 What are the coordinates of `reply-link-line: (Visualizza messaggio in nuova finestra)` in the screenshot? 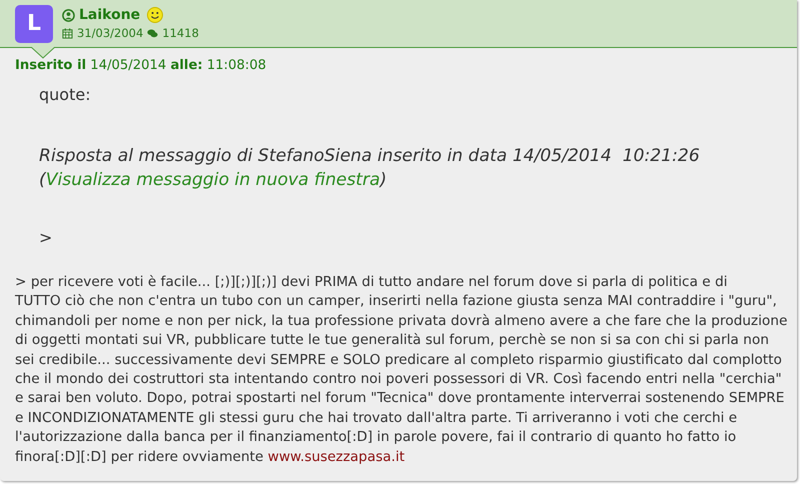 It's located at (213, 180).